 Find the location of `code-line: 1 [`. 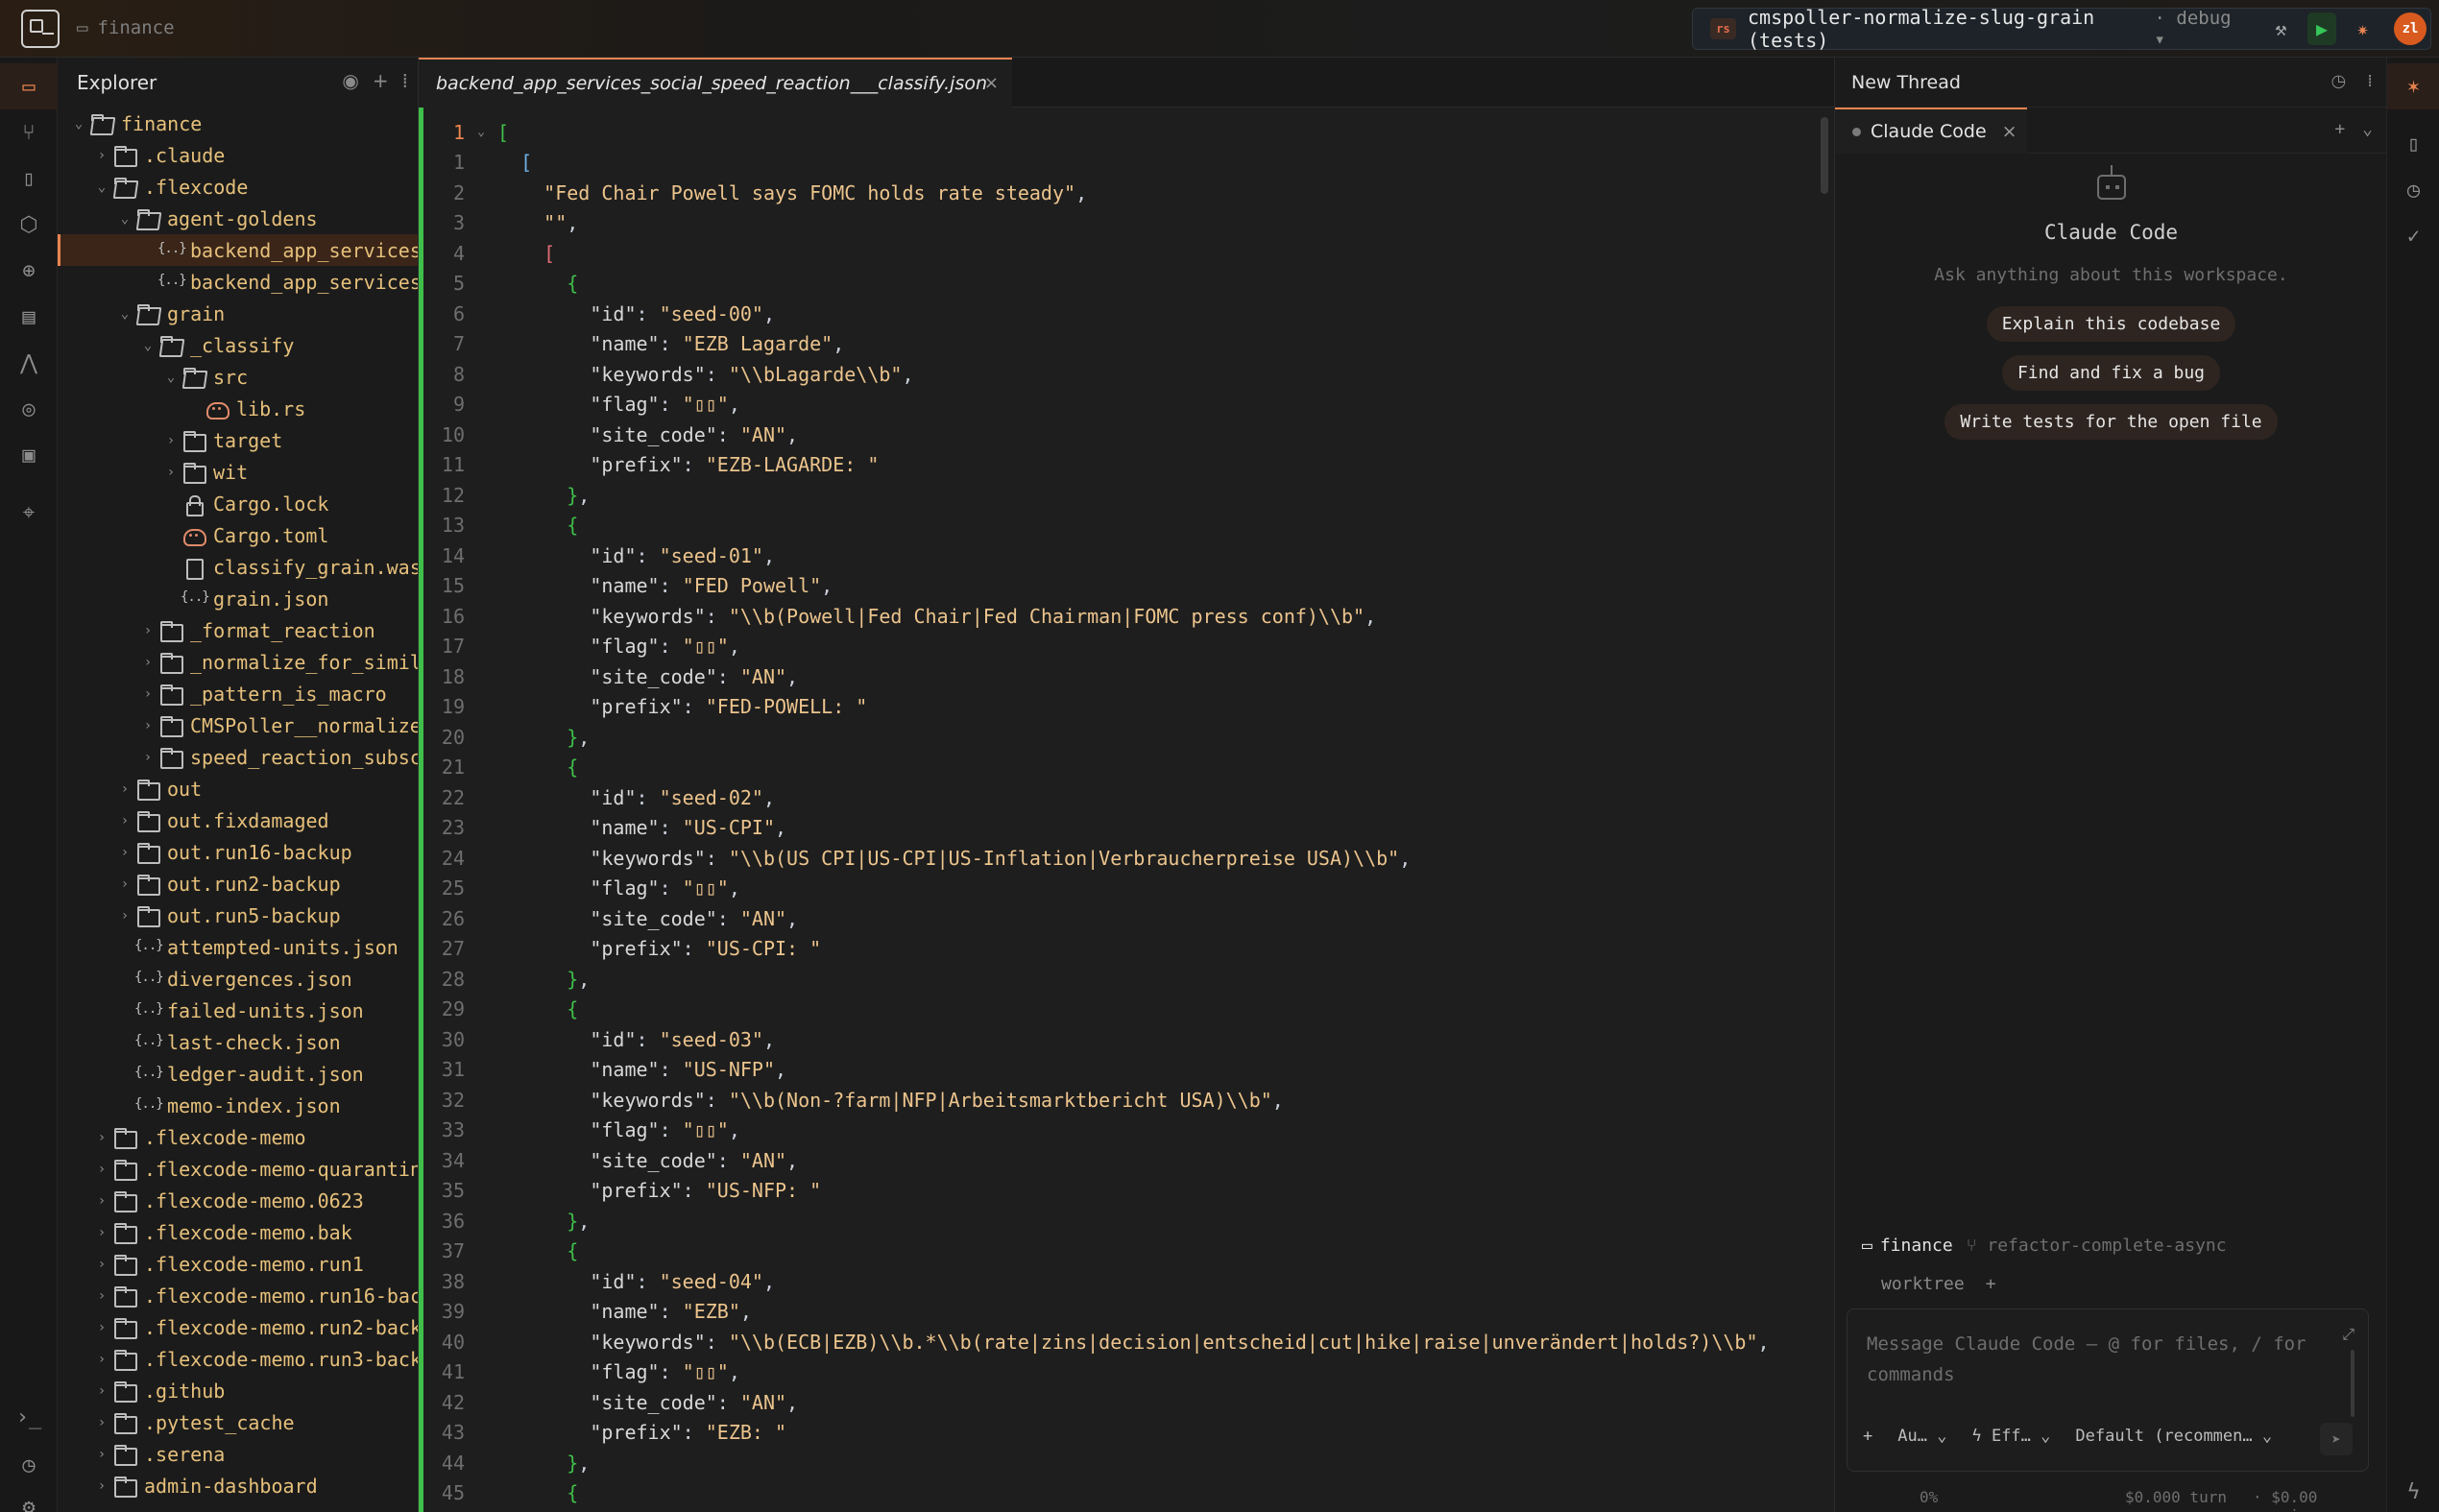

code-line: 1 [ is located at coordinates (1120, 163).